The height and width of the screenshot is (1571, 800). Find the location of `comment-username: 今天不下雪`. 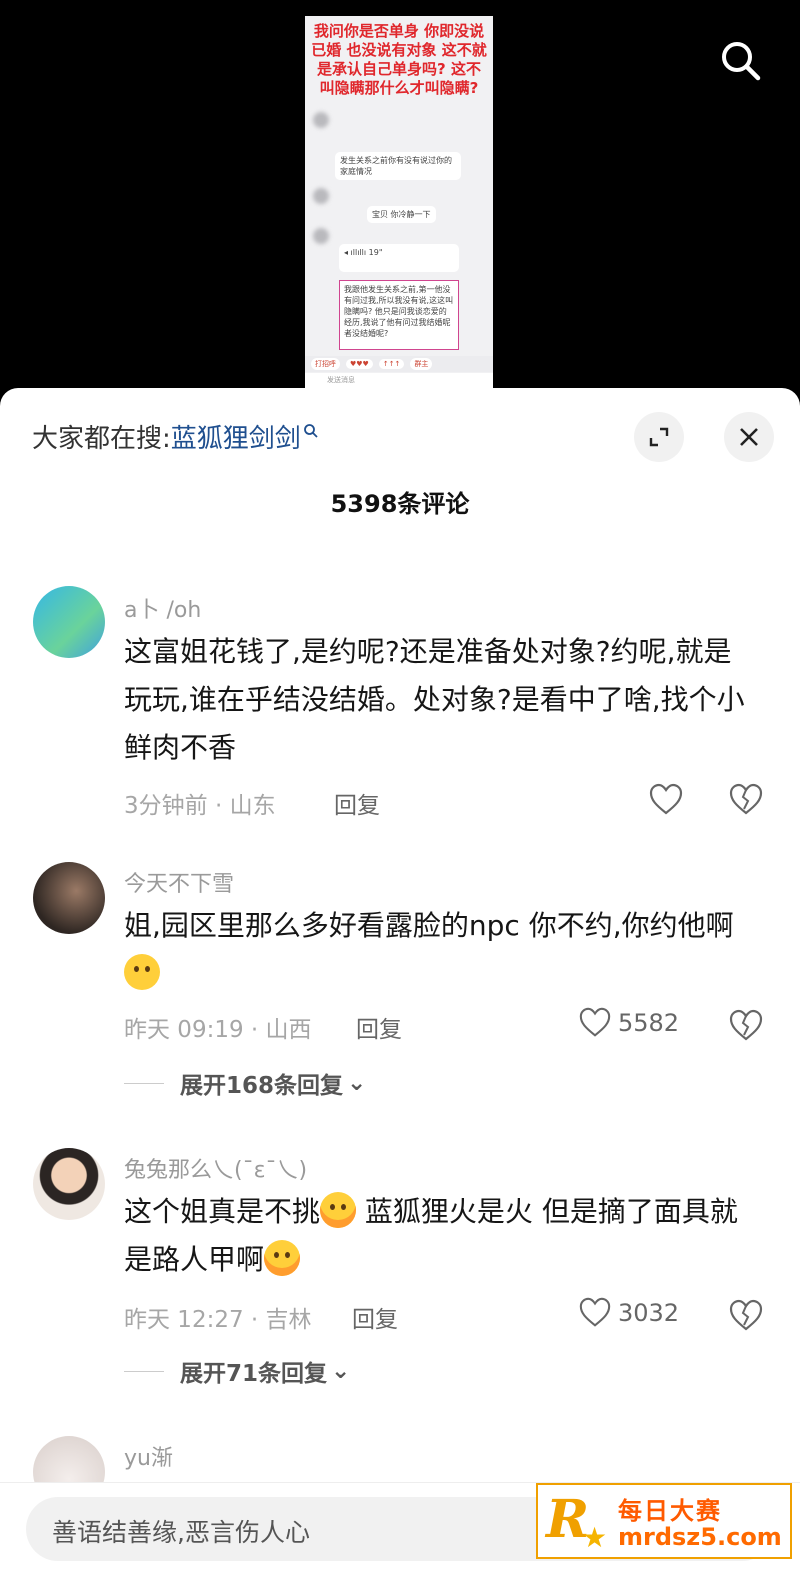

comment-username: 今天不下雪 is located at coordinates (179, 882).